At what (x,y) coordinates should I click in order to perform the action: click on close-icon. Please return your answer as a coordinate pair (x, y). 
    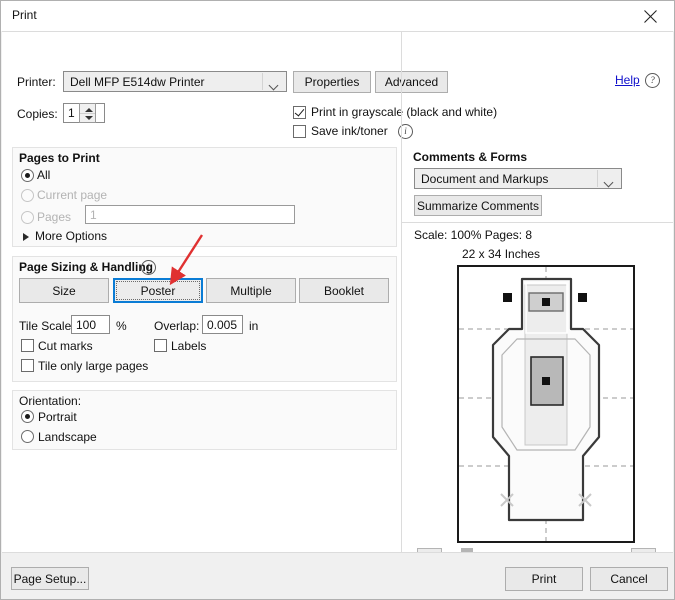
    Looking at the image, I should click on (651, 15).